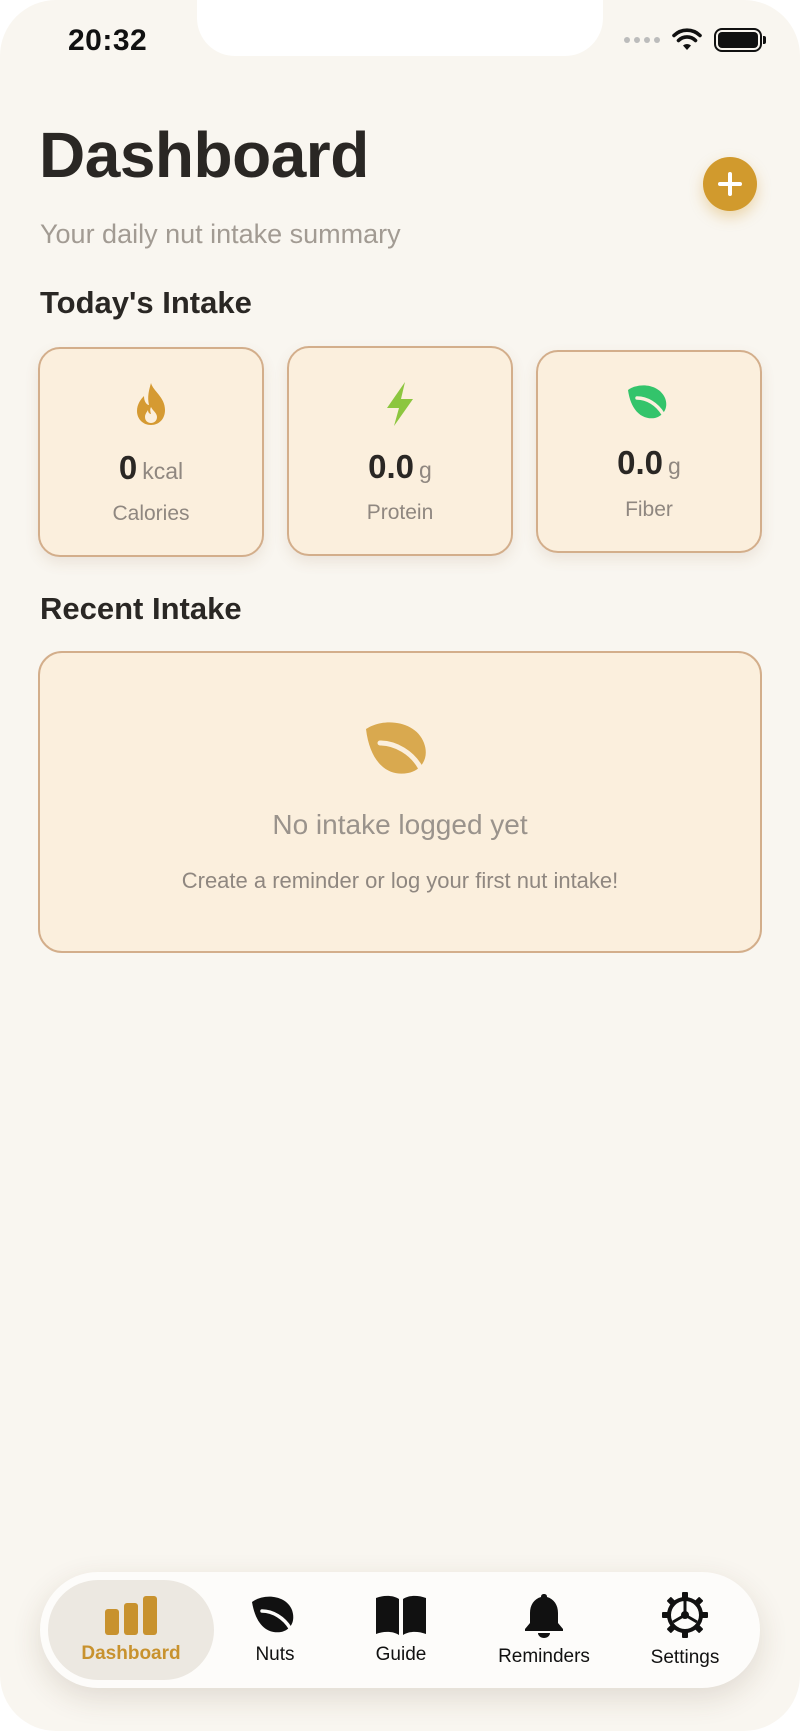 The width and height of the screenshot is (800, 1731). What do you see at coordinates (400, 28) in the screenshot?
I see `notch` at bounding box center [400, 28].